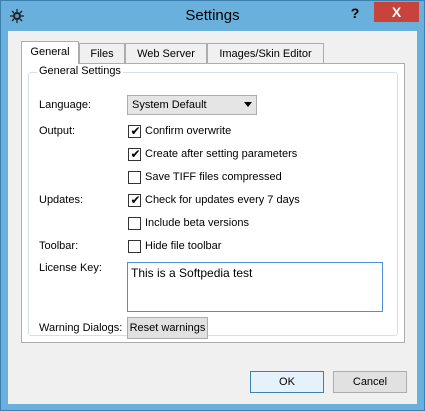 The height and width of the screenshot is (411, 425). What do you see at coordinates (134, 177) in the screenshot?
I see `save-tiff-compressed-checkbox` at bounding box center [134, 177].